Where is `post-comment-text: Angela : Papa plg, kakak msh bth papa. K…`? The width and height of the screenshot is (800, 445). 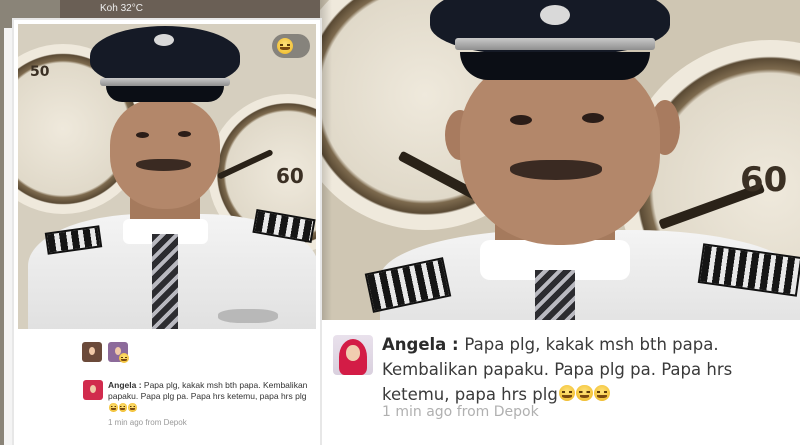
post-comment-text: Angela : Papa plg, kakak msh bth papa. K… is located at coordinates (208, 397).